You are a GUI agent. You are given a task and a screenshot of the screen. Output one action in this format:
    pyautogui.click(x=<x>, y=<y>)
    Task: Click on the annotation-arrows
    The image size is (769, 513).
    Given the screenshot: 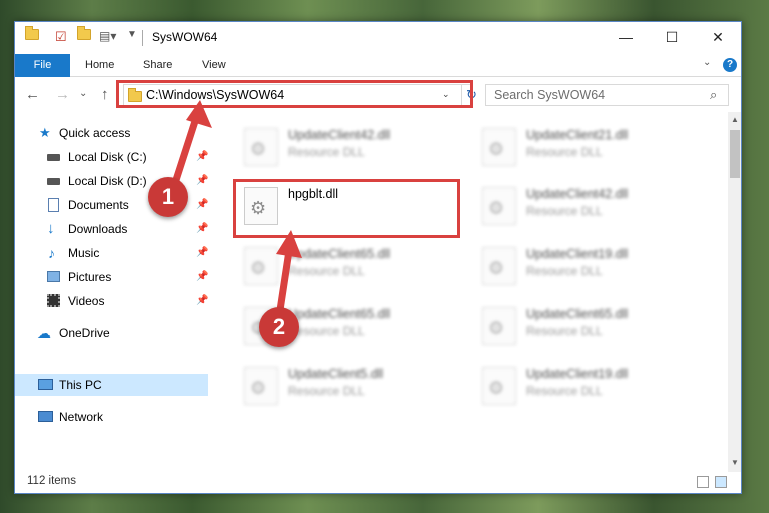 What is the action you would take?
    pyautogui.click(x=237, y=207)
    